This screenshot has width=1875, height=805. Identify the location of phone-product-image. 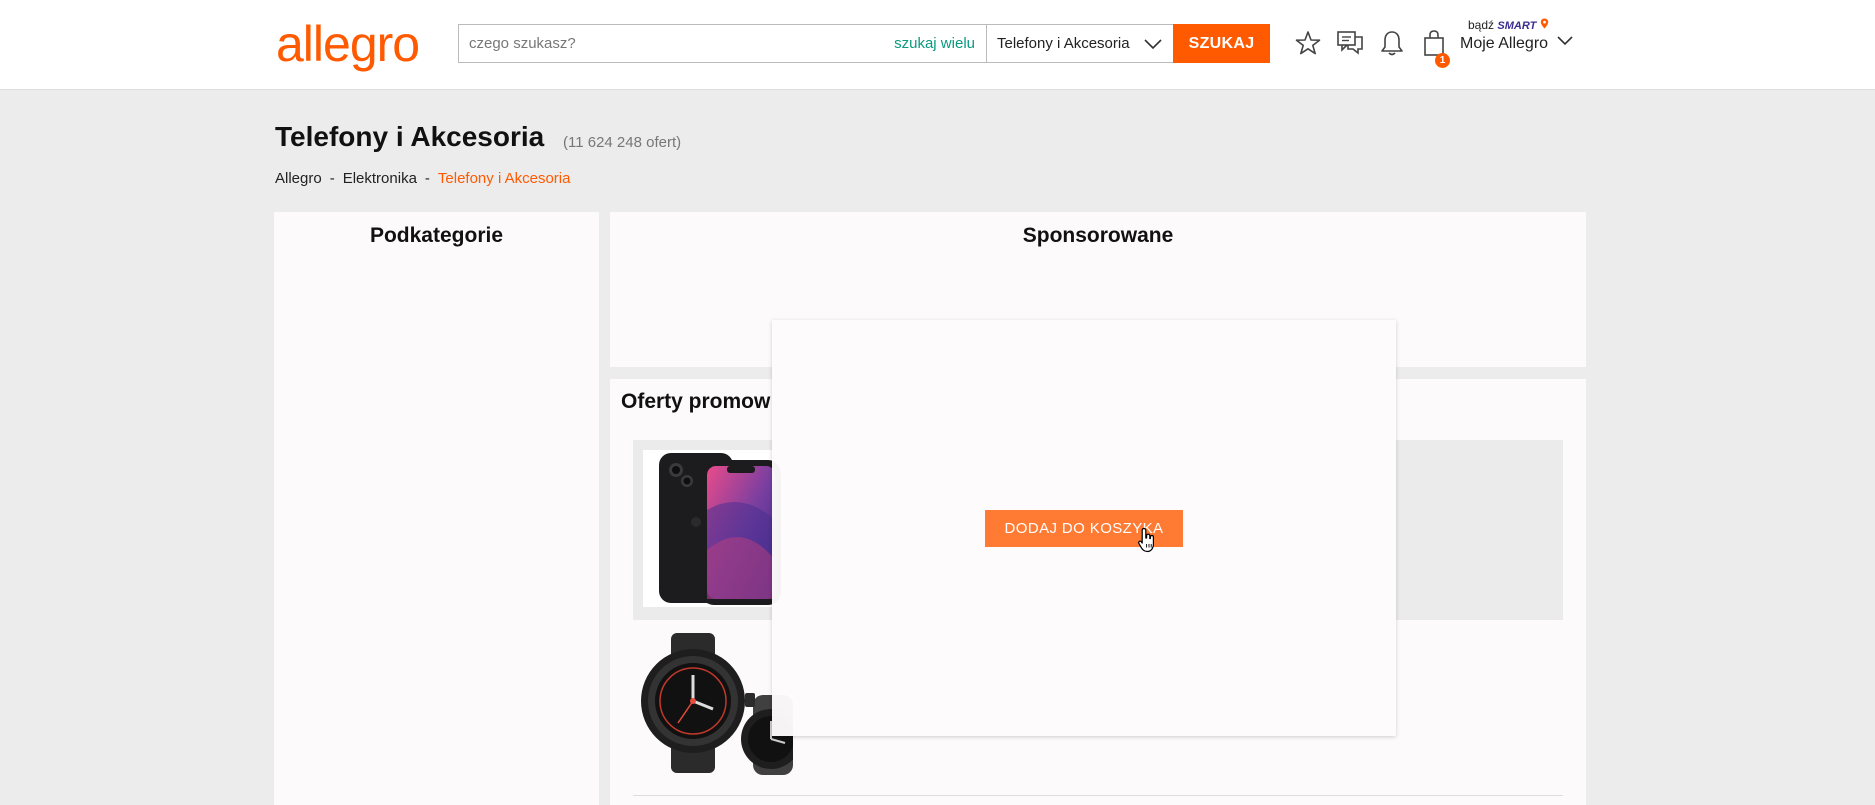
(718, 528).